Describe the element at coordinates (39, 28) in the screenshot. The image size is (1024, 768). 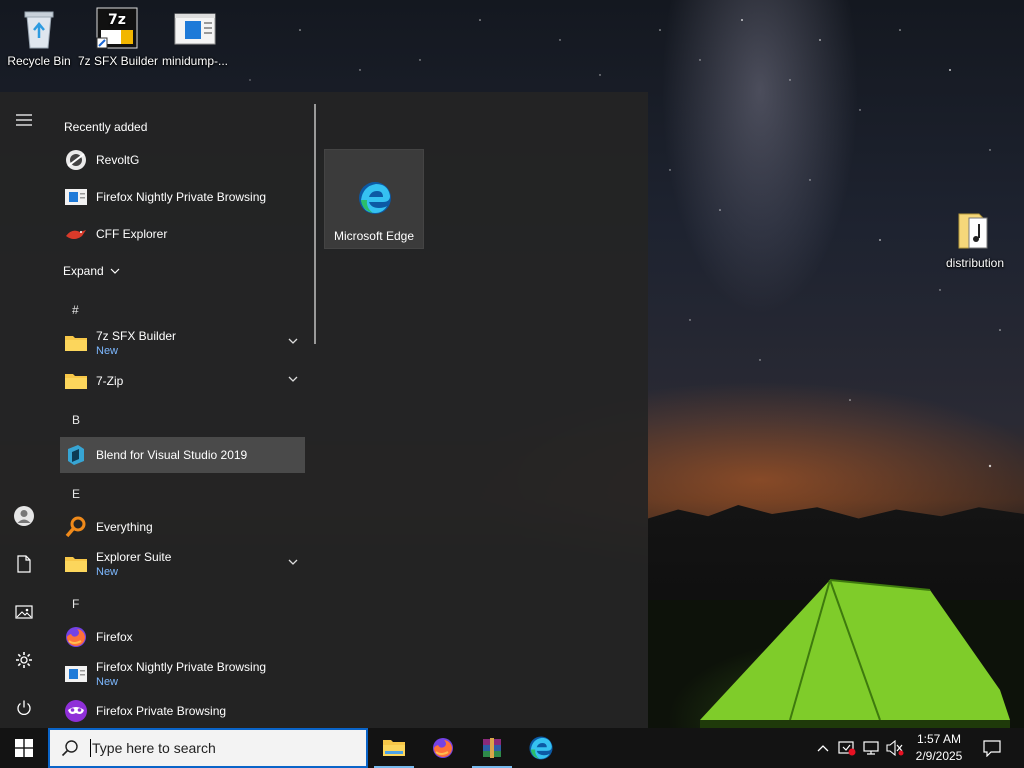
I see `recycle-bin-icon` at that location.